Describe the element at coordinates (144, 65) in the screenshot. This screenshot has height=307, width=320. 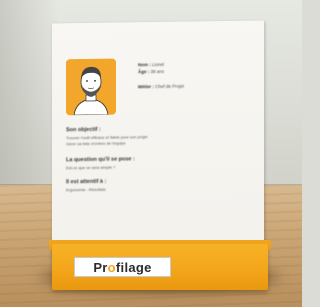
I see `name-label: Nom :` at that location.